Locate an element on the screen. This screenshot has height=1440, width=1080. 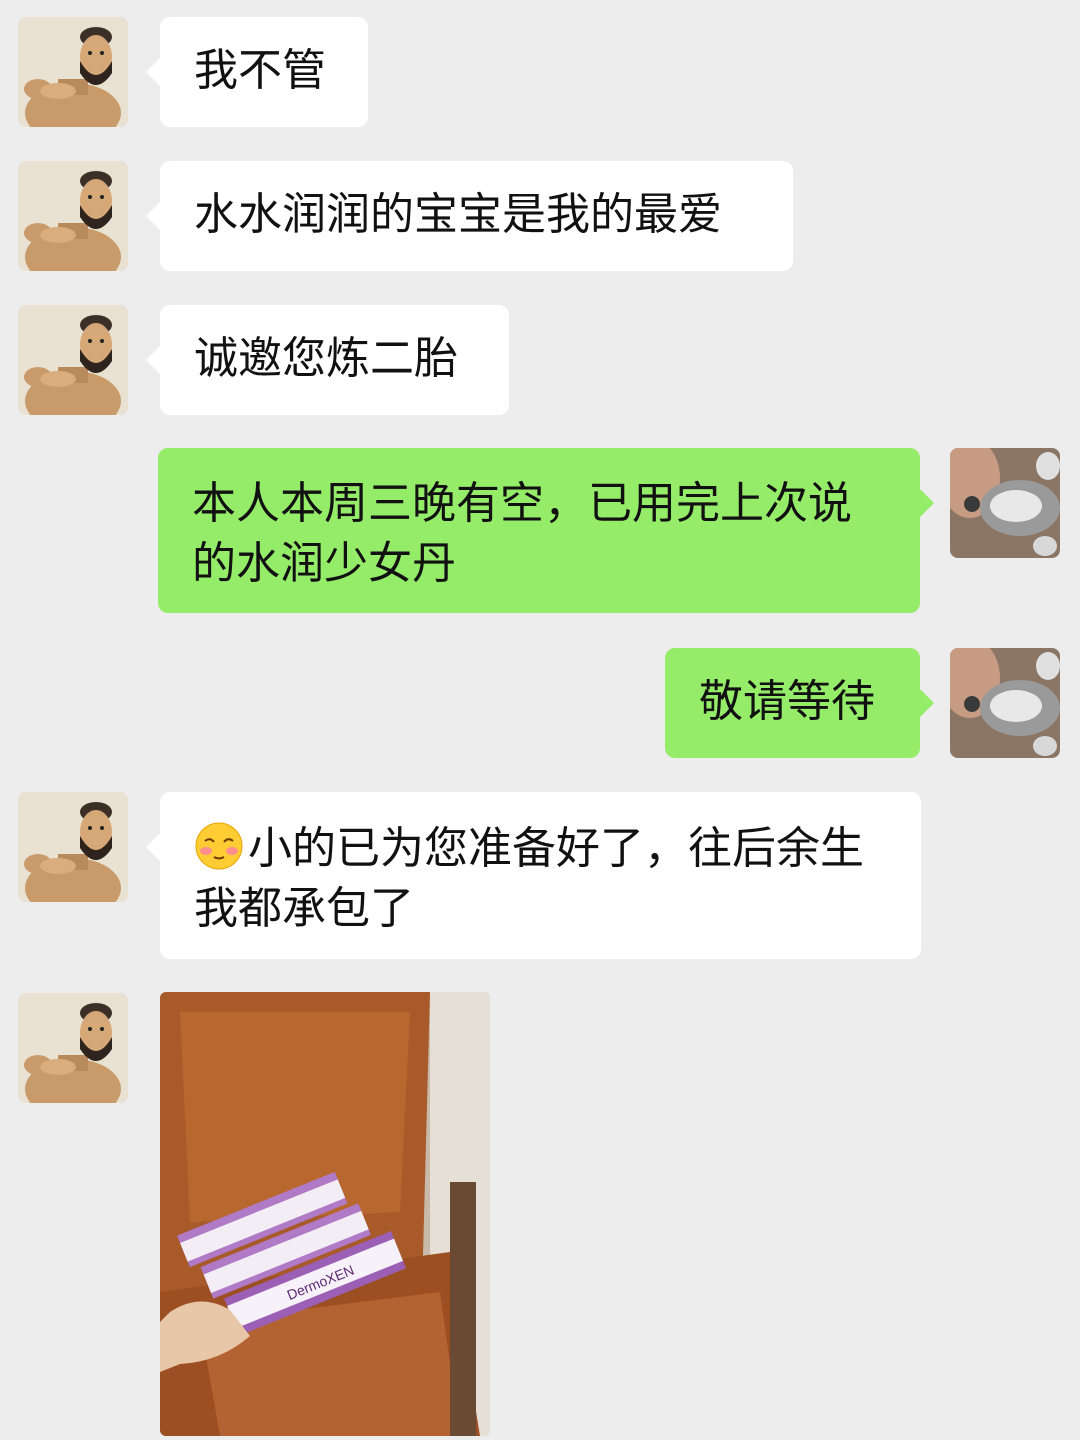
message-bubble-5: 敬请等待 is located at coordinates (792, 703).